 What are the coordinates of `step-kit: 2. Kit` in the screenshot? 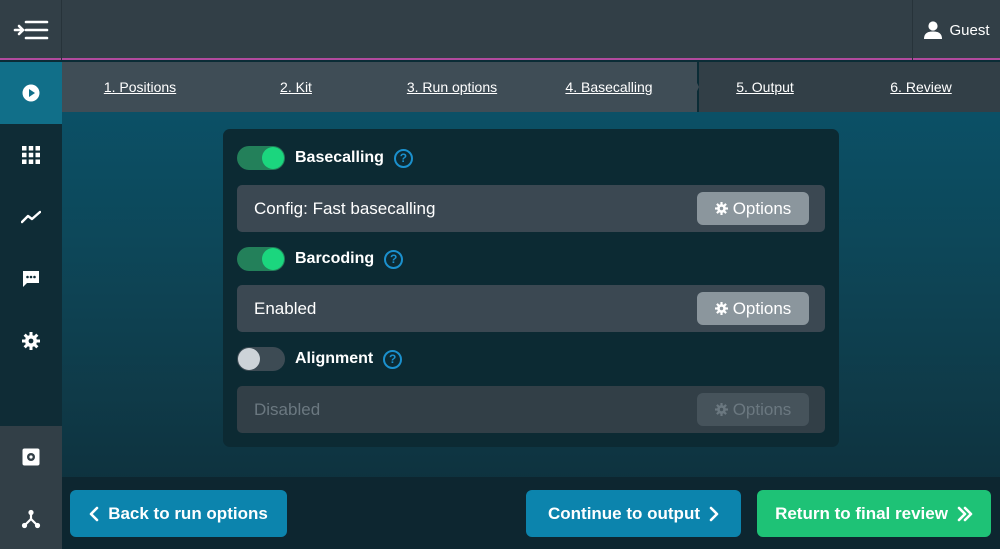 It's located at (296, 87).